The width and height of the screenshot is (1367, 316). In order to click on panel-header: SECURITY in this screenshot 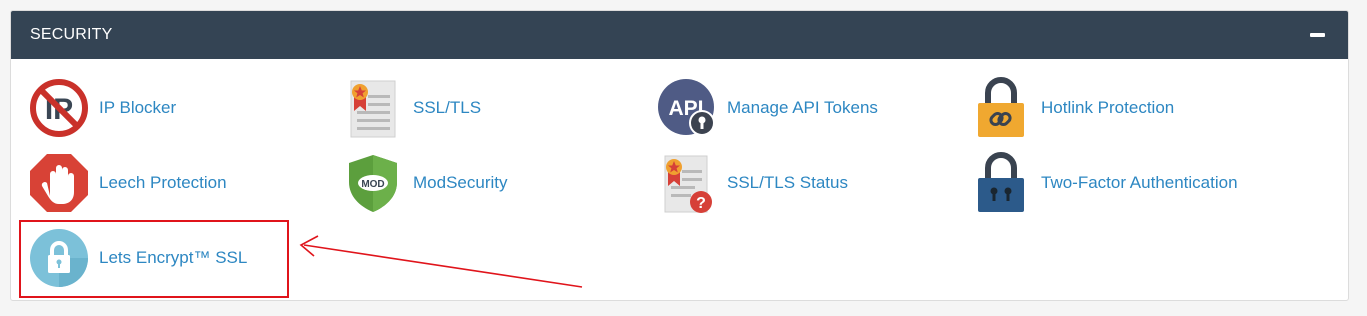, I will do `click(679, 35)`.